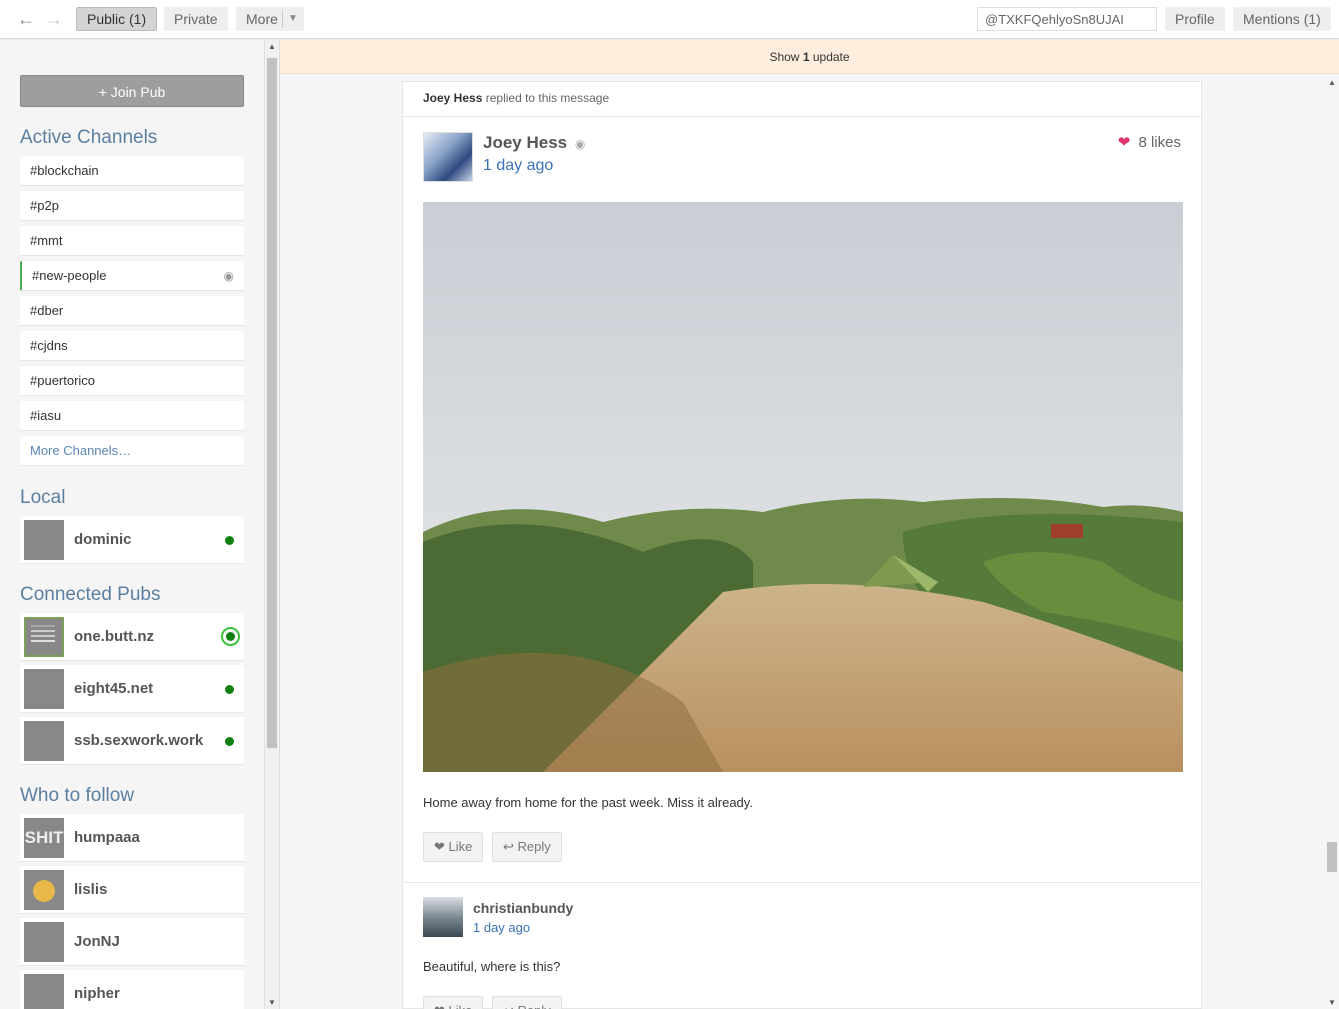 The width and height of the screenshot is (1339, 1009). I want to click on update-suffix: update, so click(831, 57).